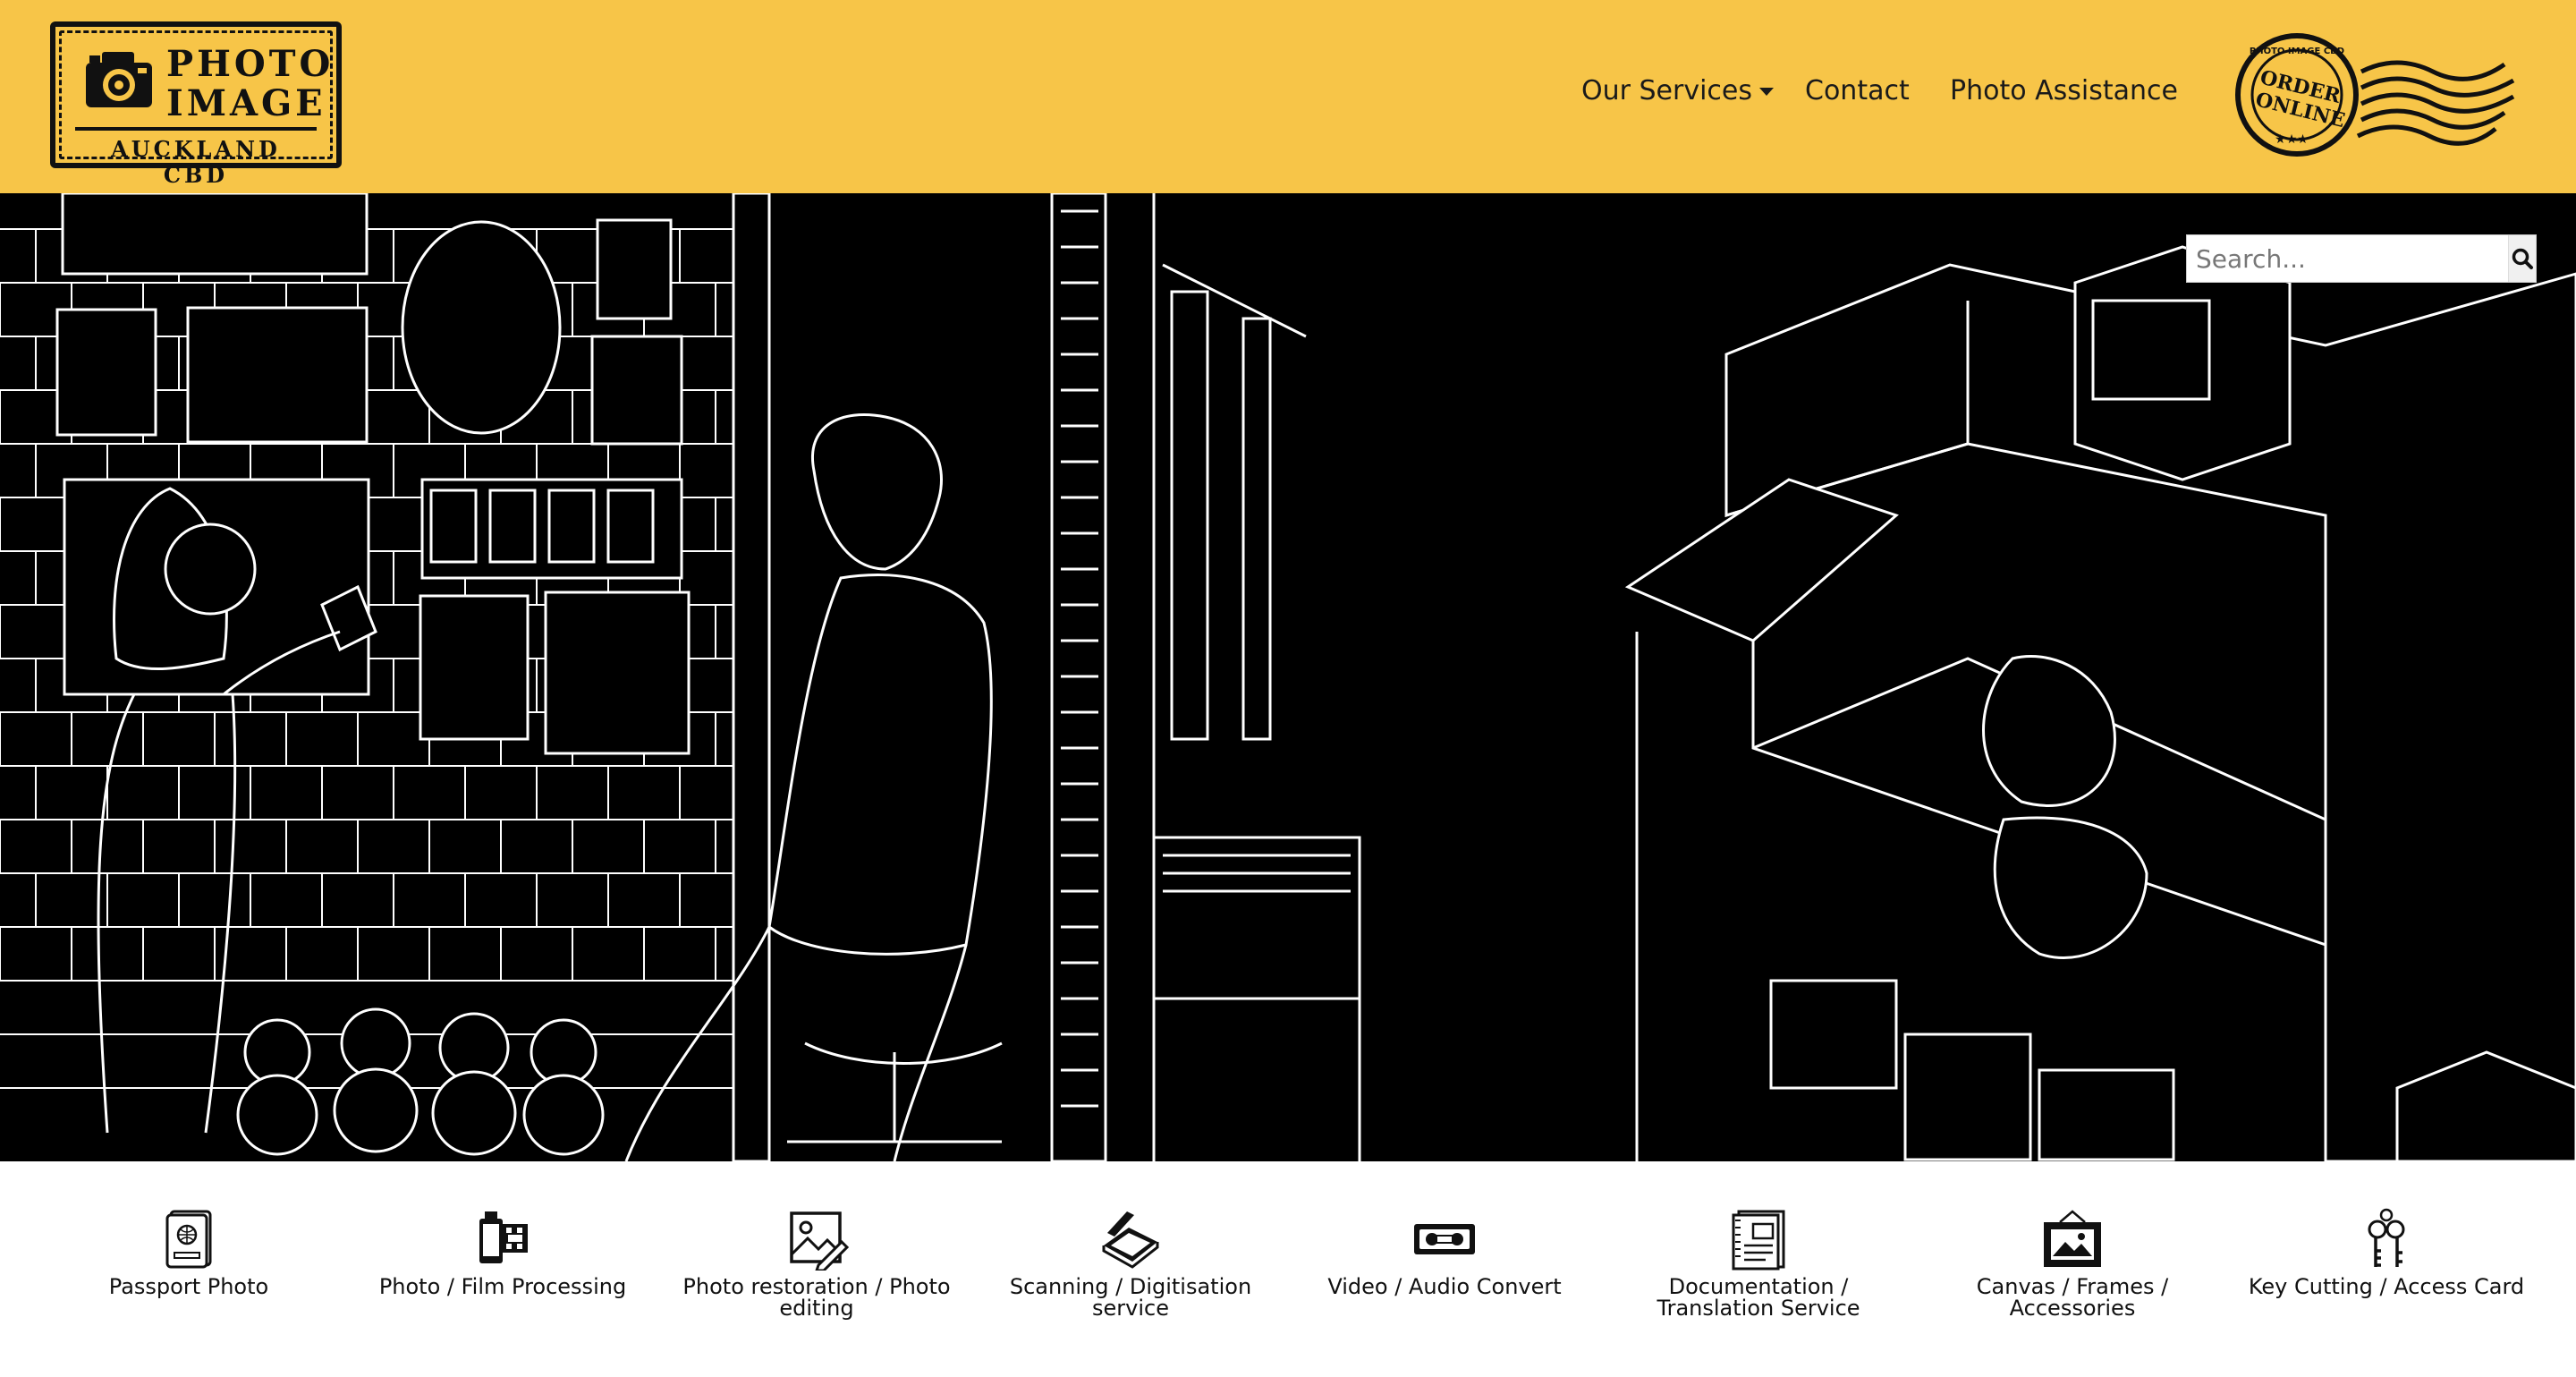 The image size is (2576, 1377). What do you see at coordinates (1667, 91) in the screenshot?
I see `nav-our-services-label: Our Services` at bounding box center [1667, 91].